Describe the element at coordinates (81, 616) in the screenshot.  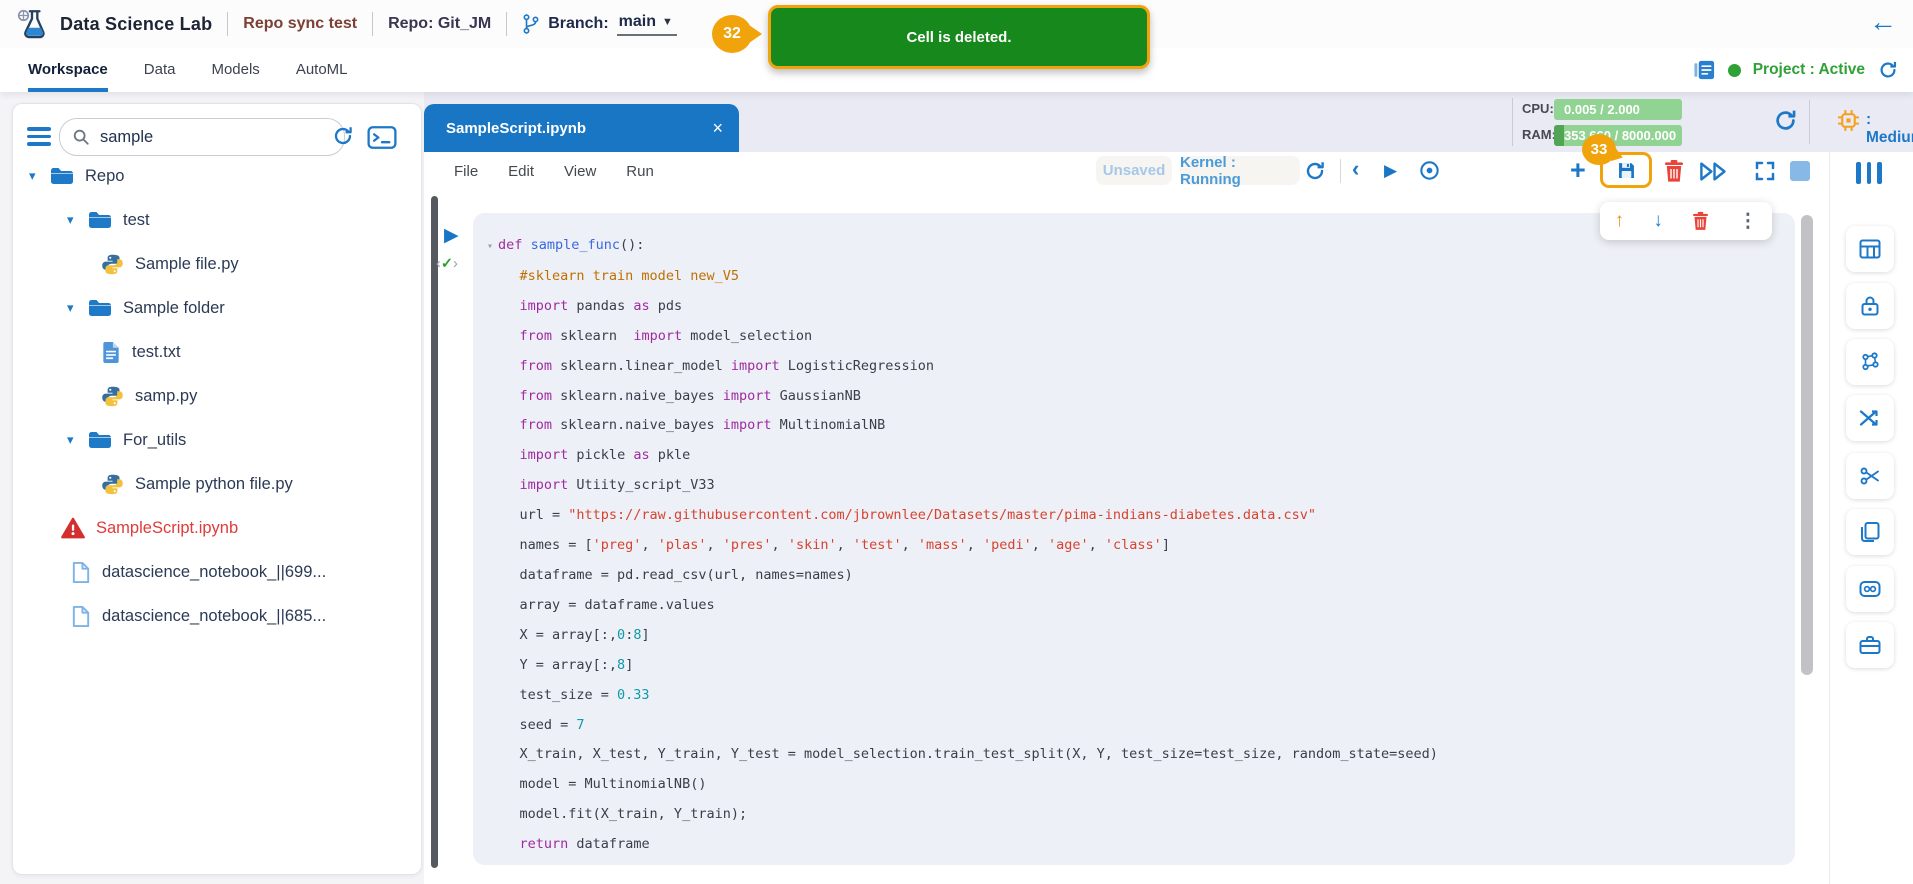
I see `notebook-icon` at that location.